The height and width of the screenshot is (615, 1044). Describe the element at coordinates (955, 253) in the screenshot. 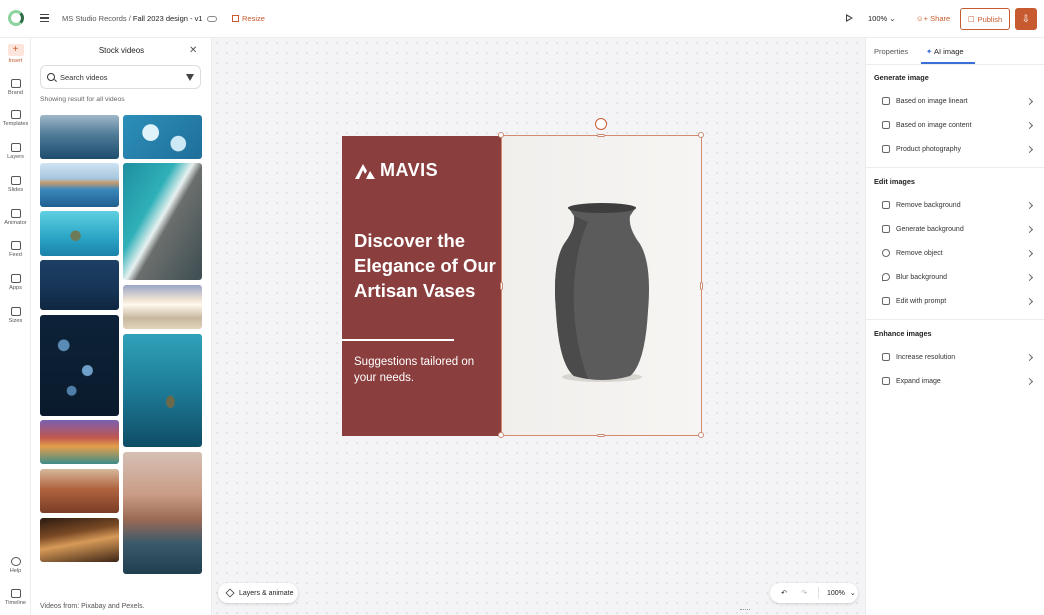

I see `menu-item-remove-object: Remove object` at that location.